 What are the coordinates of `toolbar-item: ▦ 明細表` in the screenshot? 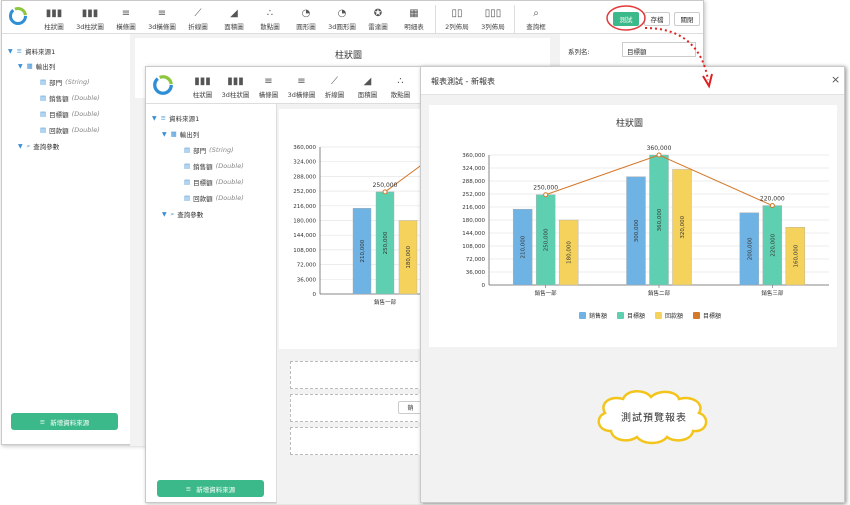 It's located at (414, 18).